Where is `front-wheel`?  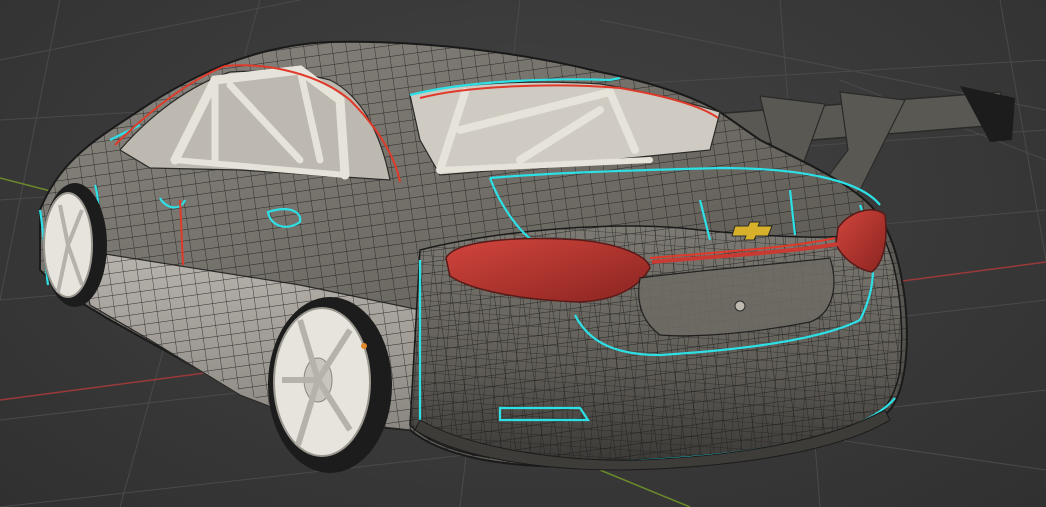 front-wheel is located at coordinates (75, 245).